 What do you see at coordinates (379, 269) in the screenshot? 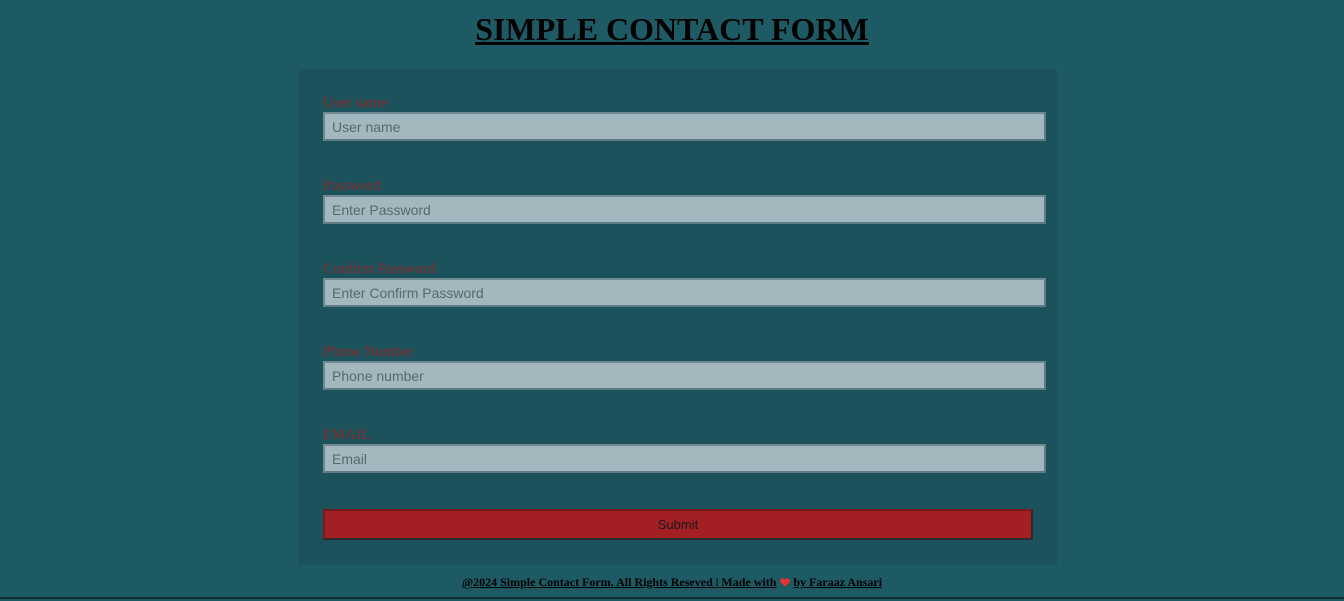
I see `confirm-password-label: Confirm Password` at bounding box center [379, 269].